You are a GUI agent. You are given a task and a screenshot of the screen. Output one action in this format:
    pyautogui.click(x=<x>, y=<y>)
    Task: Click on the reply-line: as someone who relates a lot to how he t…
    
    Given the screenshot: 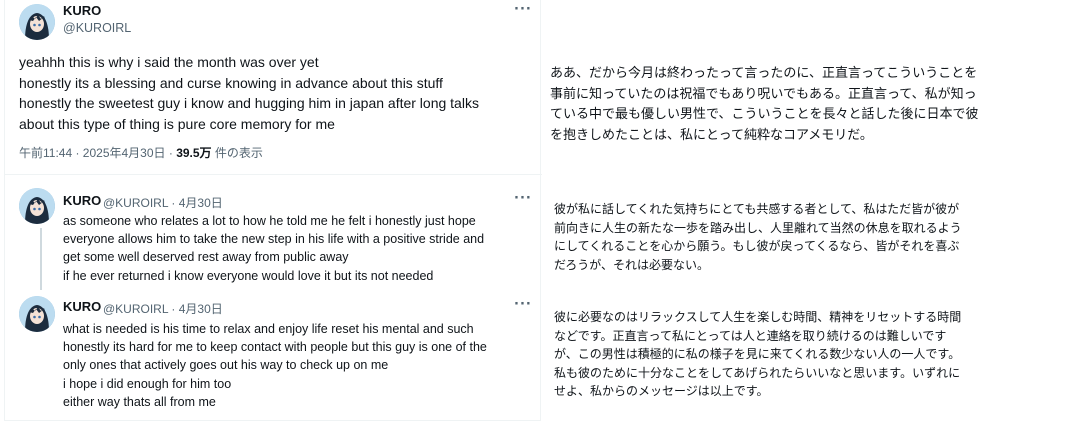 What is the action you would take?
    pyautogui.click(x=269, y=221)
    